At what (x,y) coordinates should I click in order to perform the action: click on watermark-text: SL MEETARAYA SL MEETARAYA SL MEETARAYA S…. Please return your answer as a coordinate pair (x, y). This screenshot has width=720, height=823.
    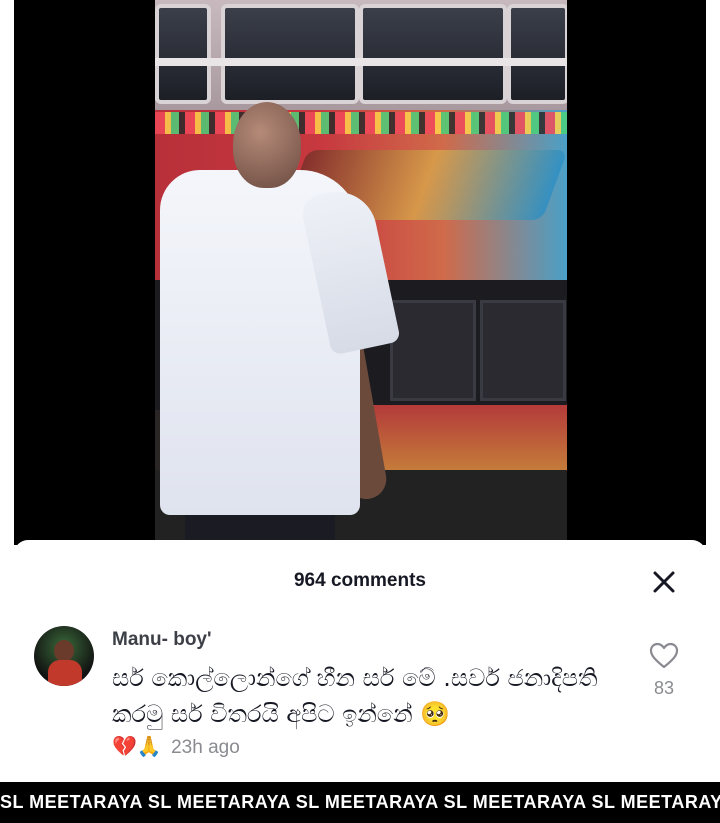
    Looking at the image, I should click on (360, 802).